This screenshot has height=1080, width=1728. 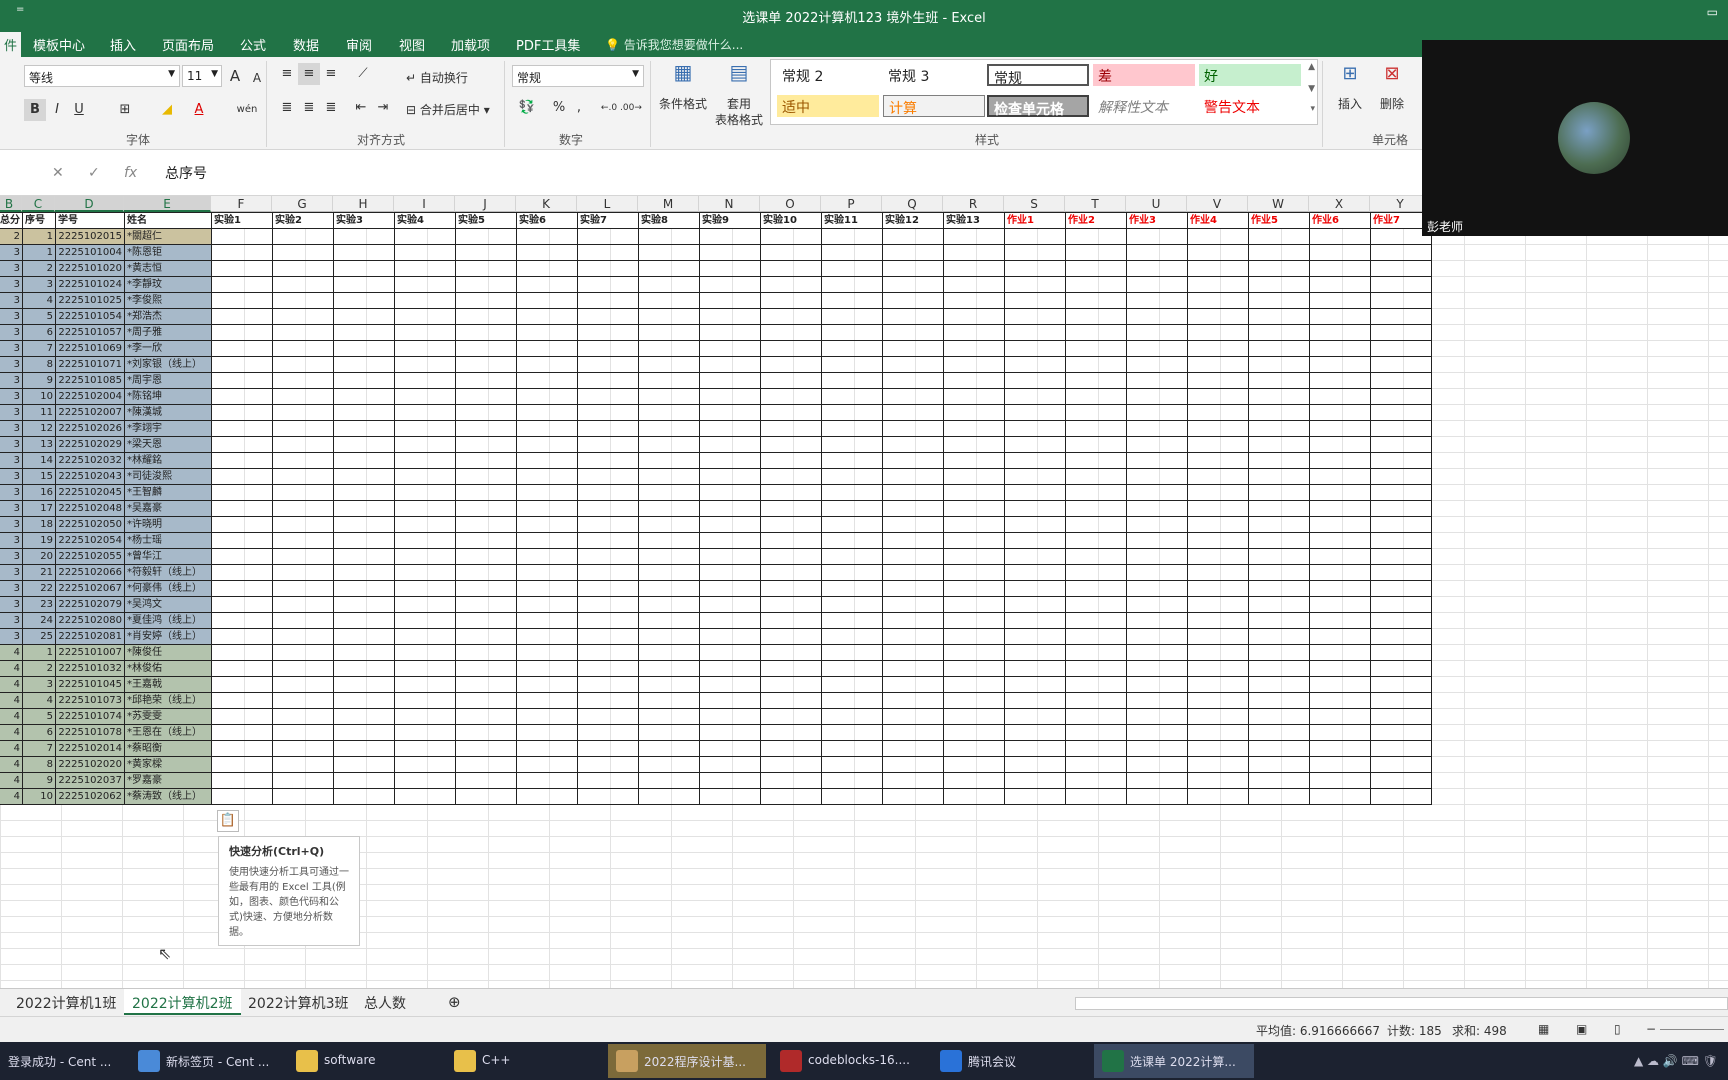 I want to click on table-cell: 2225101045, so click(x=90, y=684).